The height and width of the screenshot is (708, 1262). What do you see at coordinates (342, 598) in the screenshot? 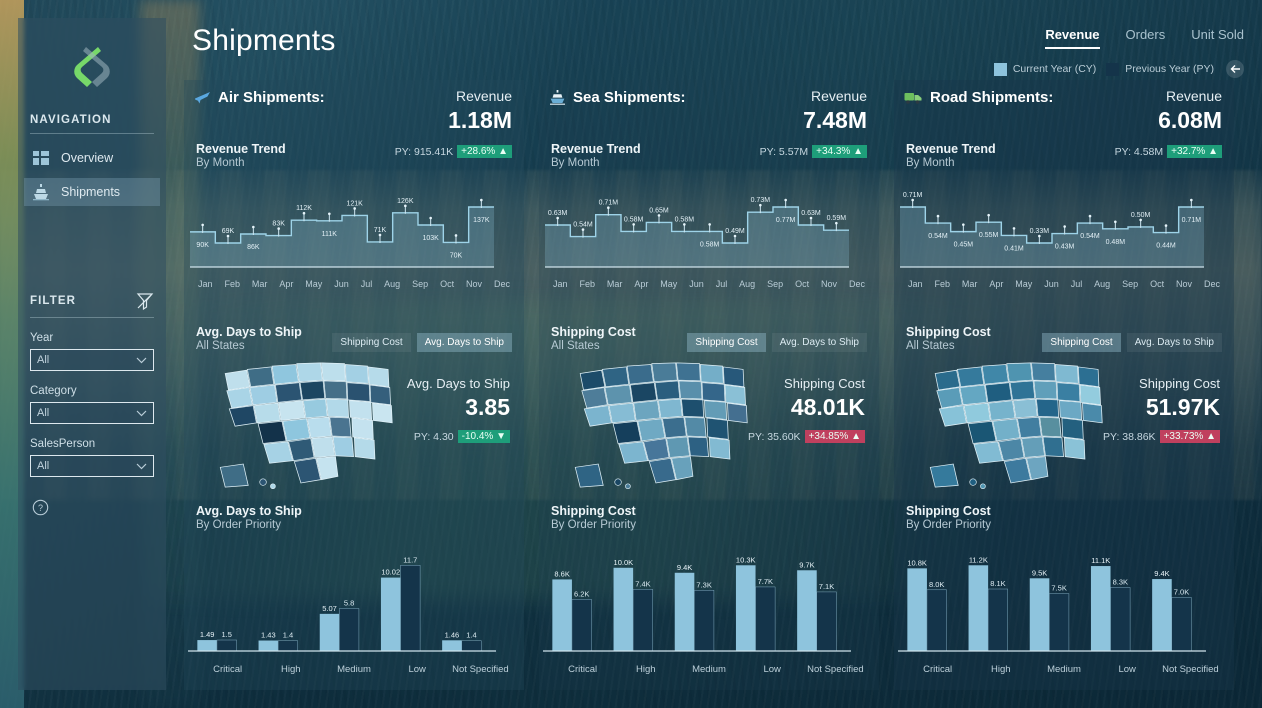
I see `priority-bar-chart-0: 1.49 1.5 1.43 1.4 5.07 5.8 10.0211.7 1.46 1.4` at bounding box center [342, 598].